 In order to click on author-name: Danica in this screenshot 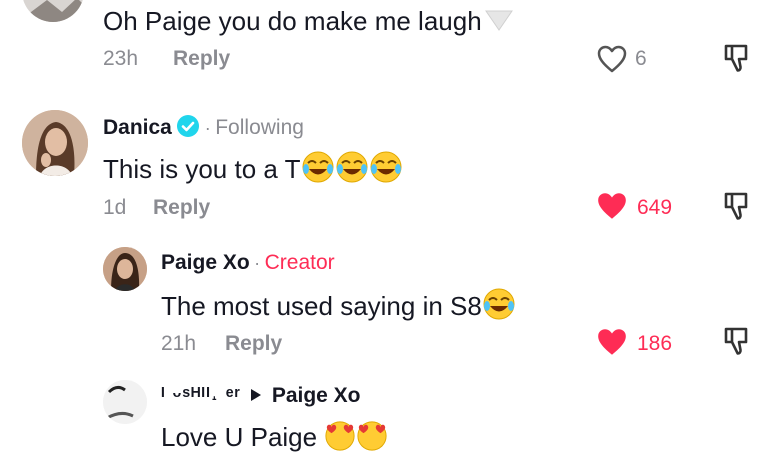, I will do `click(137, 127)`.